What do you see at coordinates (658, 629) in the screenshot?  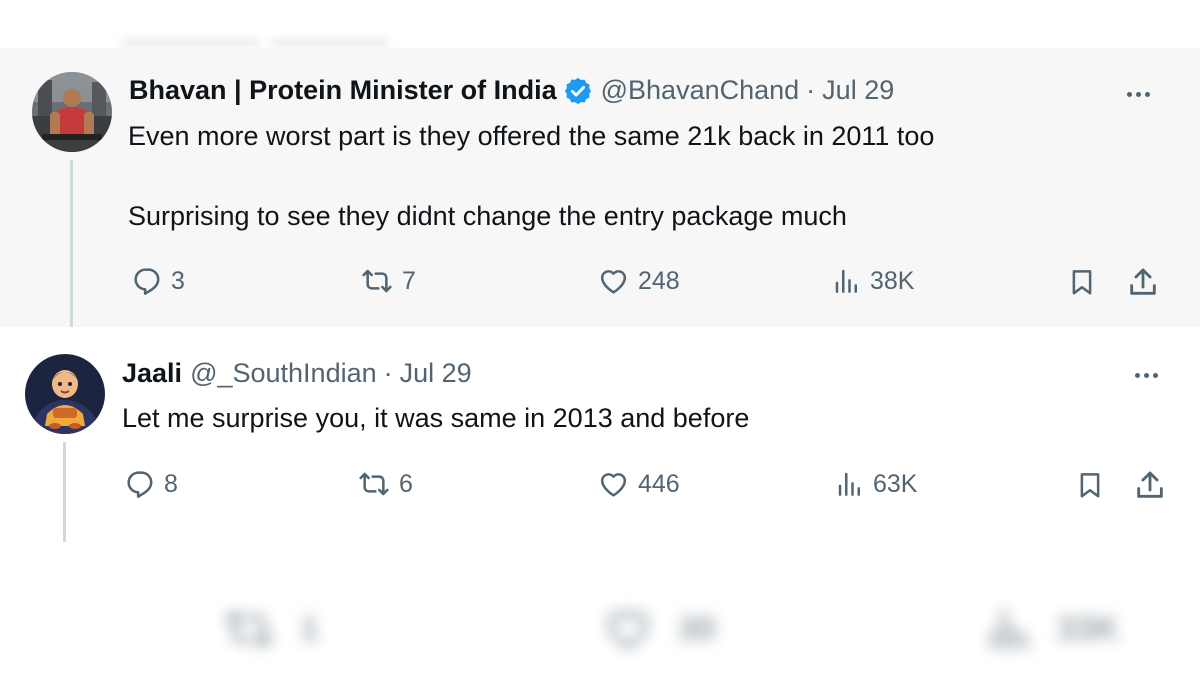 I see `blurred-like-stat: 30` at bounding box center [658, 629].